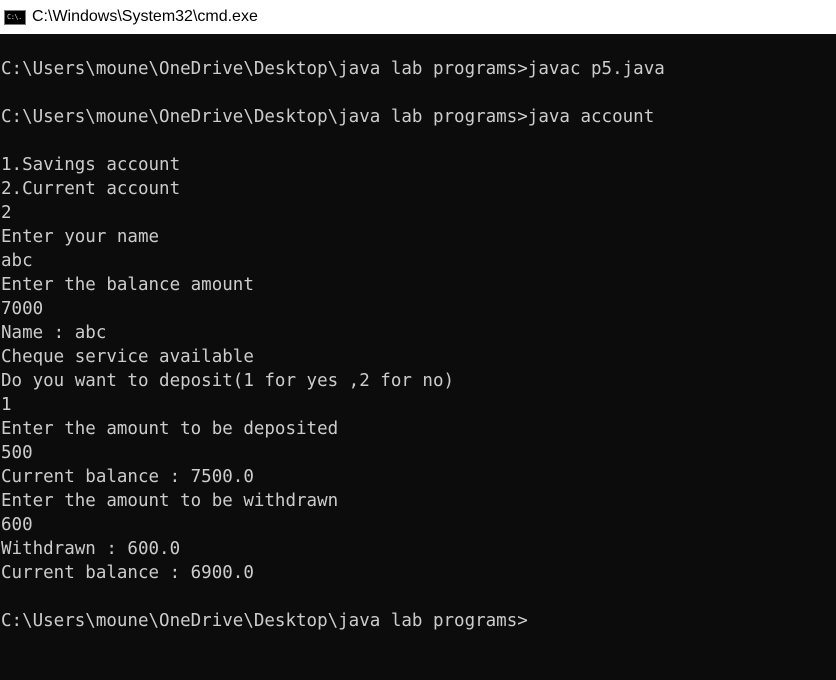  What do you see at coordinates (17, 453) in the screenshot?
I see `console-line: 500` at bounding box center [17, 453].